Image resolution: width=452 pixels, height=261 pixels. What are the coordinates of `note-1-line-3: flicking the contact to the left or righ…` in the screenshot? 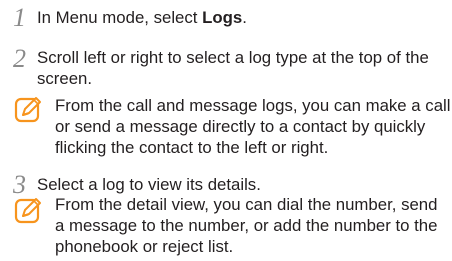 It's located at (192, 147).